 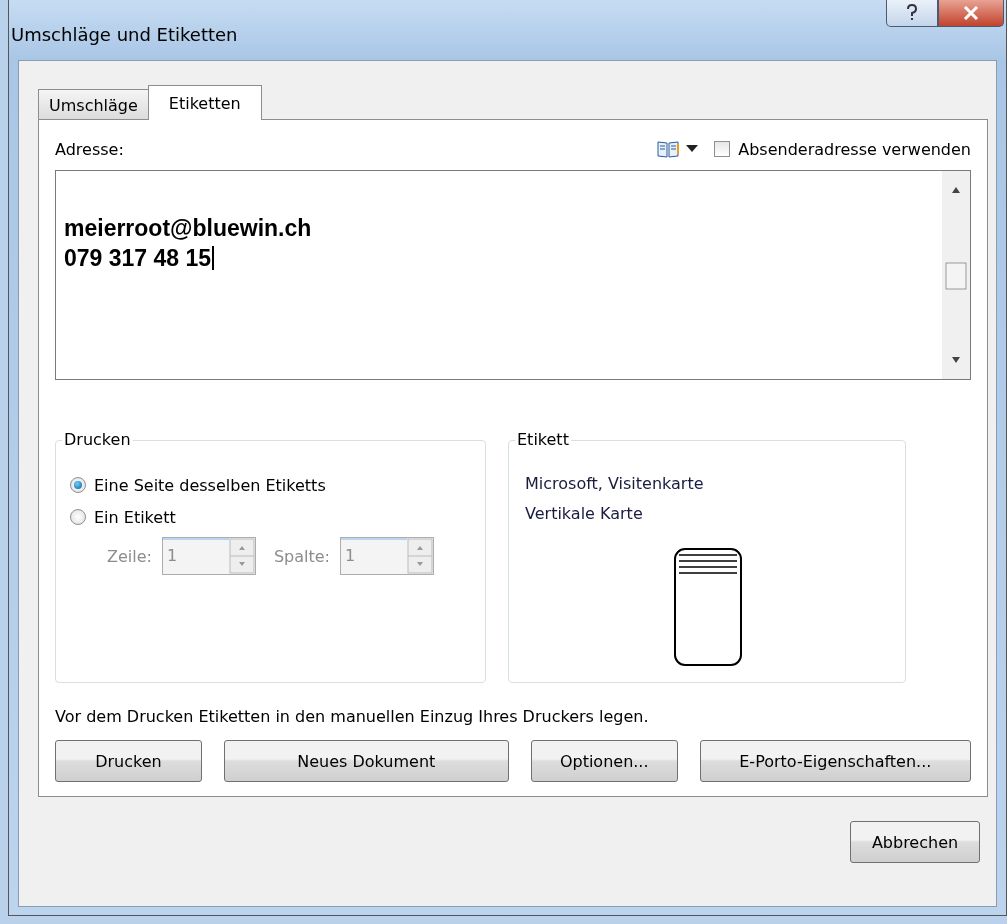 I want to click on radio-label: Eine Seite desselben Etiketts, so click(x=210, y=485).